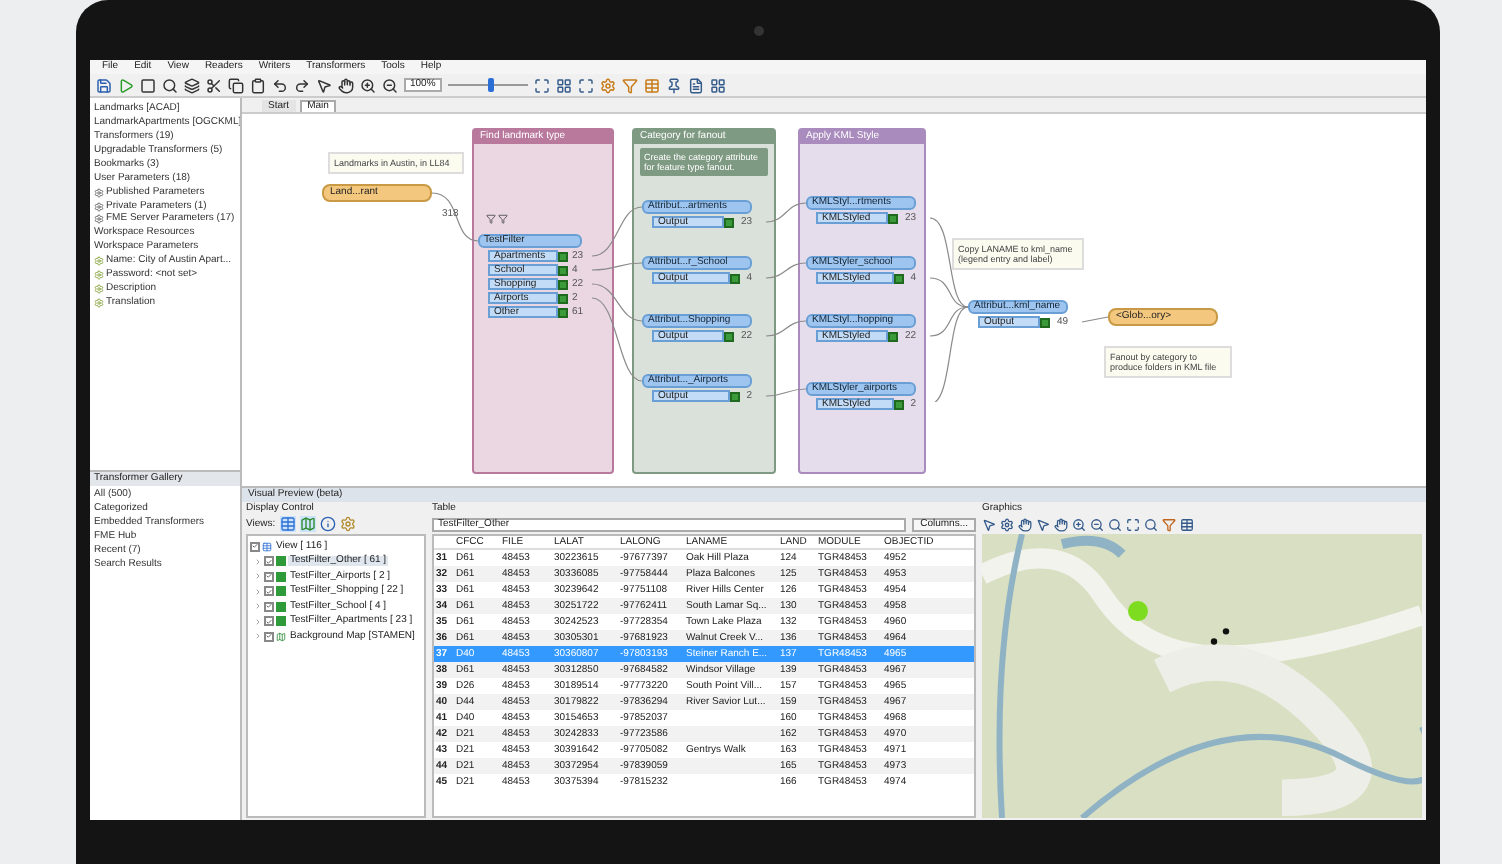  I want to click on align-icon, so click(717, 85).